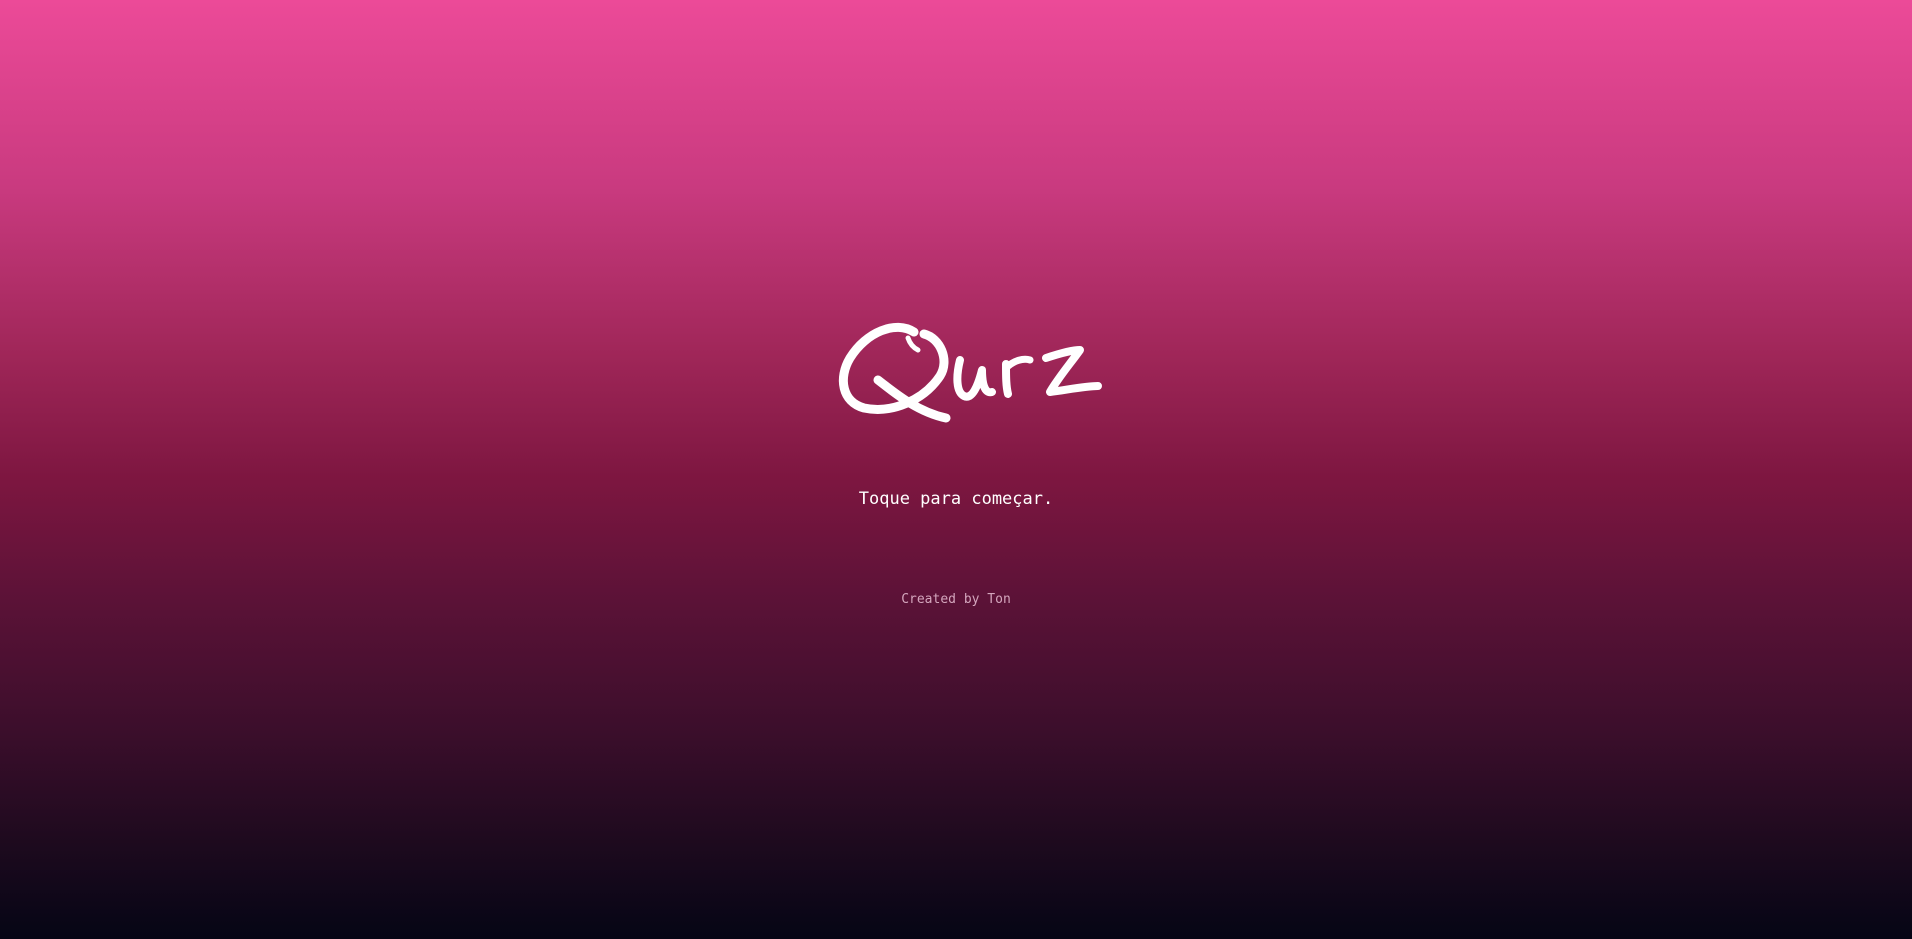 This screenshot has height=939, width=1912. Describe the element at coordinates (956, 599) in the screenshot. I see `credit-text: Created by Ton` at that location.